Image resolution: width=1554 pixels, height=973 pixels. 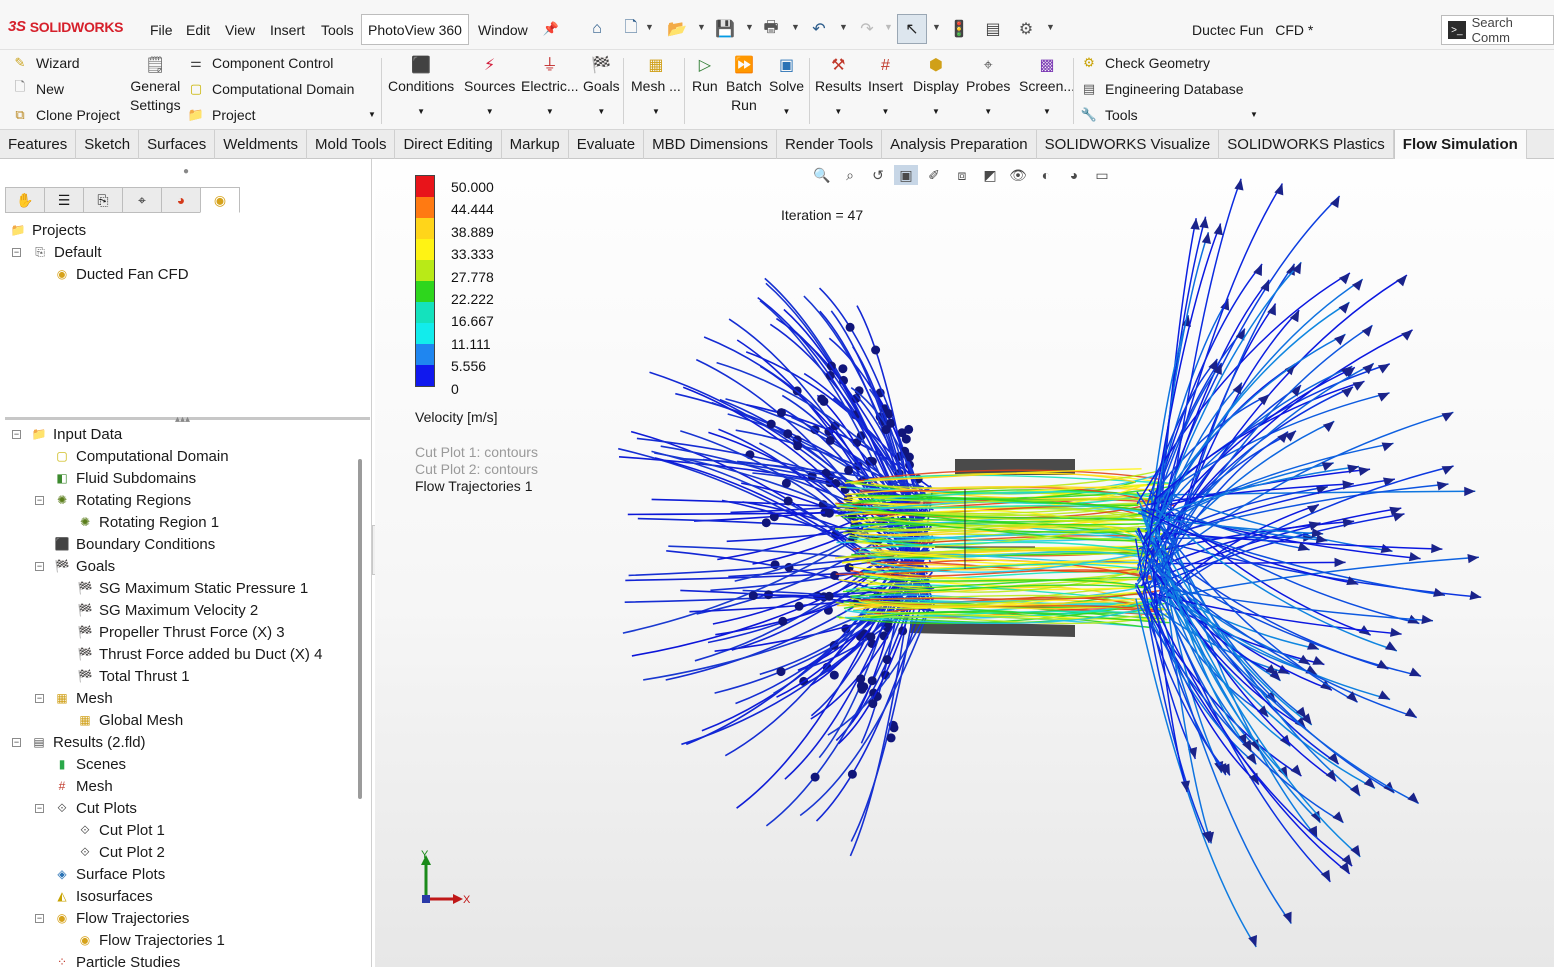 I want to click on screen-capture-button: ▩ Screen... ▼, so click(x=1047, y=87).